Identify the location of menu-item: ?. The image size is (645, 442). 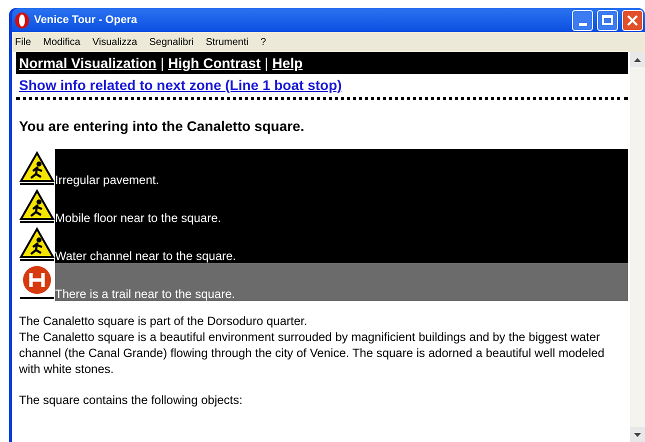
(263, 42).